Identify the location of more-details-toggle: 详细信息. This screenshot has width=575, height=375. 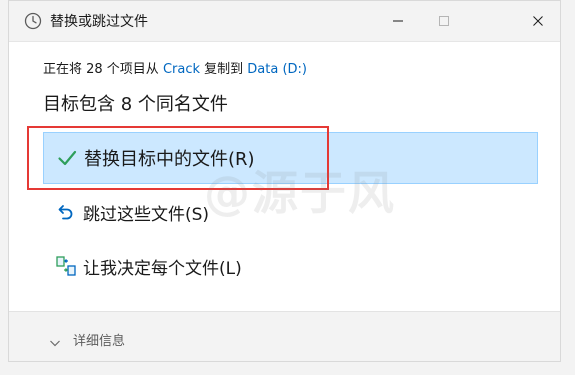
(99, 339).